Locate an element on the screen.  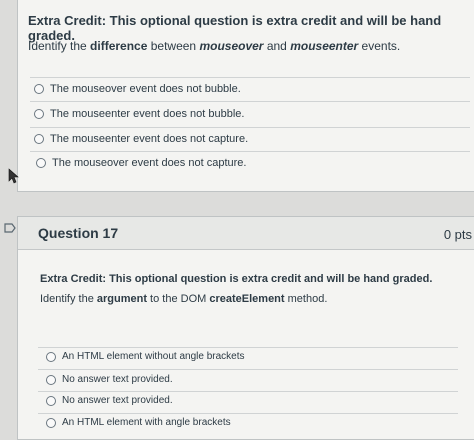
prompt-term: createElement is located at coordinates (247, 299).